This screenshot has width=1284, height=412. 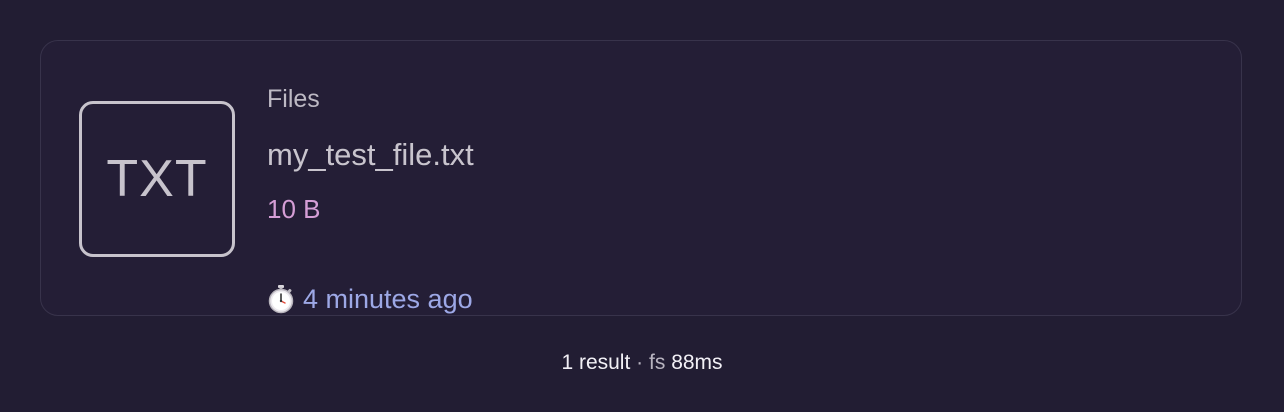 I want to click on file-size: 10 B, so click(x=294, y=209).